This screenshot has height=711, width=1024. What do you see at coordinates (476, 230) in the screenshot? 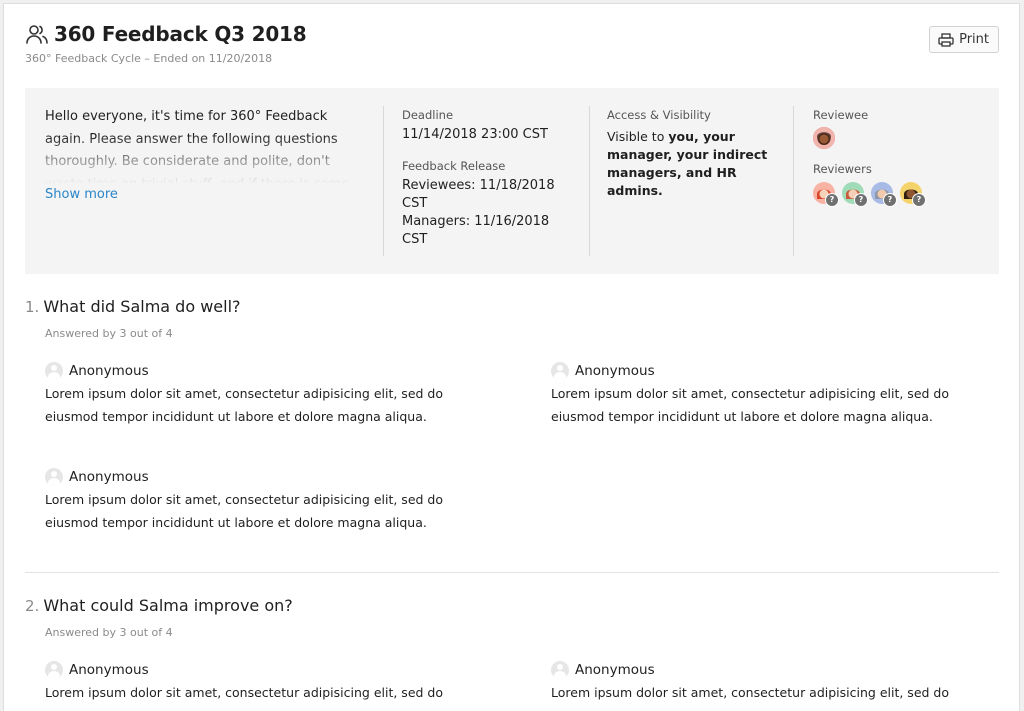
I see `release-managers: Managers: 11/16/2018 CST` at bounding box center [476, 230].